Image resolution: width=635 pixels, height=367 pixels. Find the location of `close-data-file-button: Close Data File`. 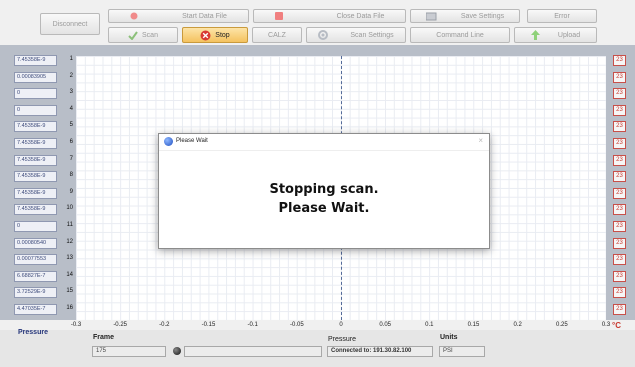

close-data-file-button: Close Data File is located at coordinates (329, 16).